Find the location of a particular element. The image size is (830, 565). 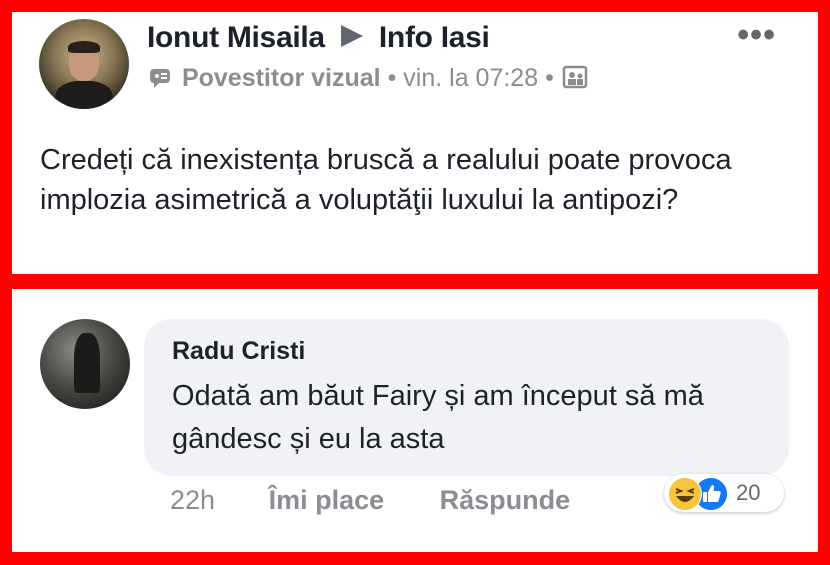

author-name-link: Ionut Misaila is located at coordinates (236, 37).